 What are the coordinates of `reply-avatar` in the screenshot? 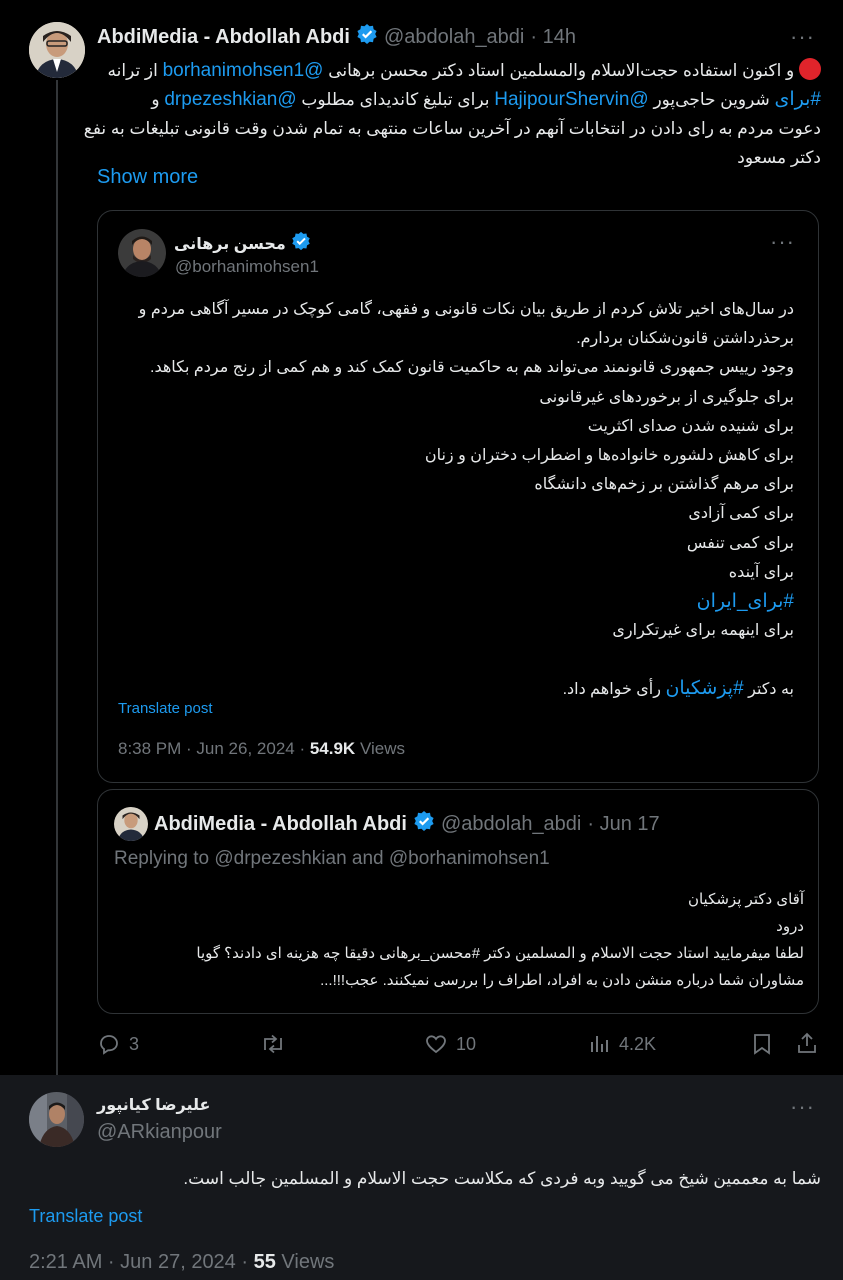 It's located at (56, 1119).